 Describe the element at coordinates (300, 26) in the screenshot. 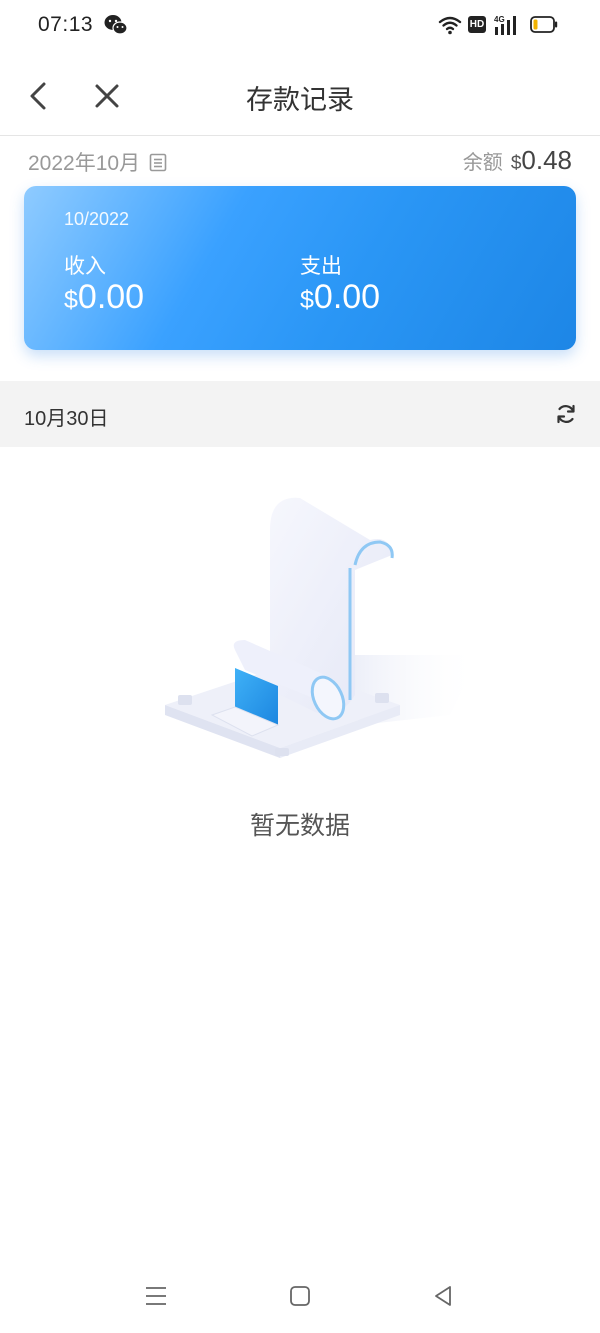

I see `status-bar: 07:13 HD 4G` at that location.